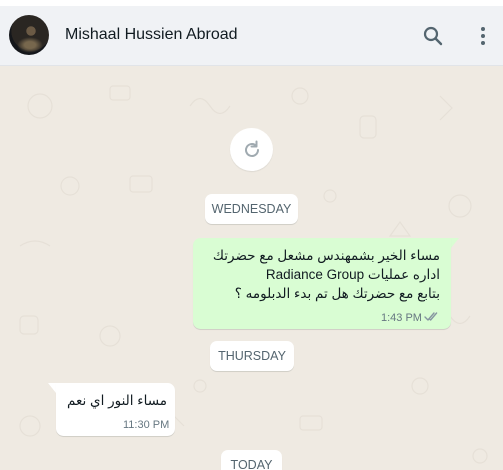 The width and height of the screenshot is (503, 470). Describe the element at coordinates (252, 356) in the screenshot. I see `date-separator-thursday: THURSDAY` at that location.